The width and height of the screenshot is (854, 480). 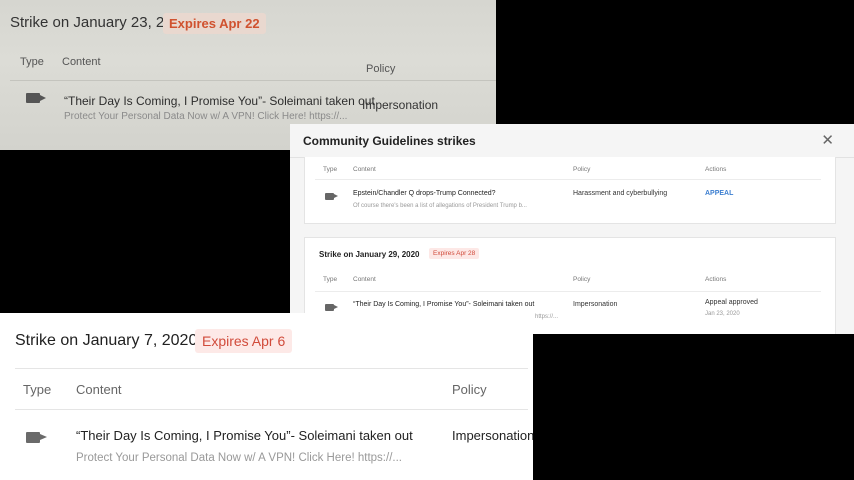 What do you see at coordinates (244, 341) in the screenshot?
I see `expires-badge: Expires Apr 6` at bounding box center [244, 341].